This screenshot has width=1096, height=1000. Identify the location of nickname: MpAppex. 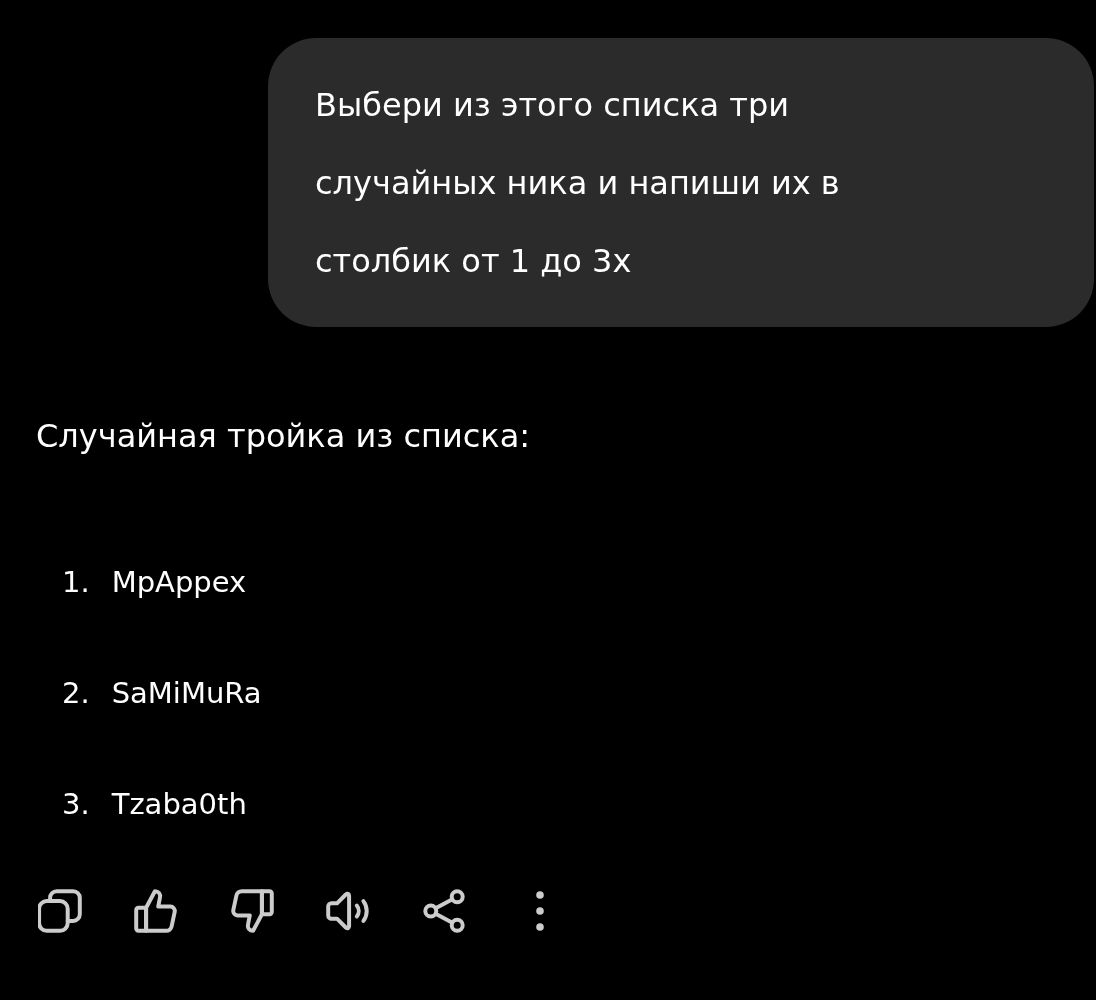
(179, 582).